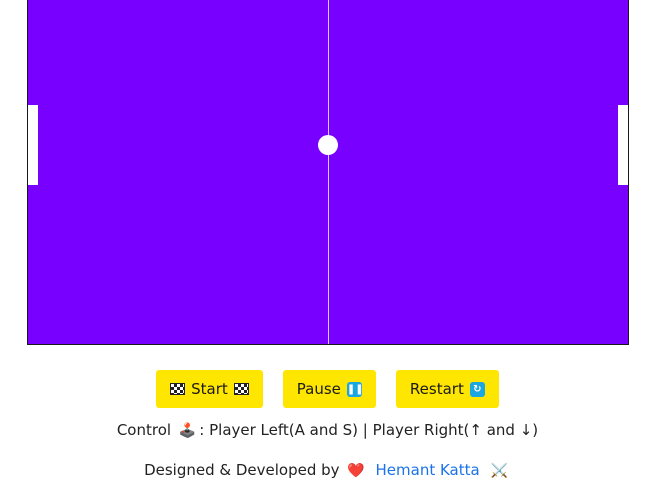 The width and height of the screenshot is (655, 488). Describe the element at coordinates (356, 471) in the screenshot. I see `heart-icon: ❤️` at that location.